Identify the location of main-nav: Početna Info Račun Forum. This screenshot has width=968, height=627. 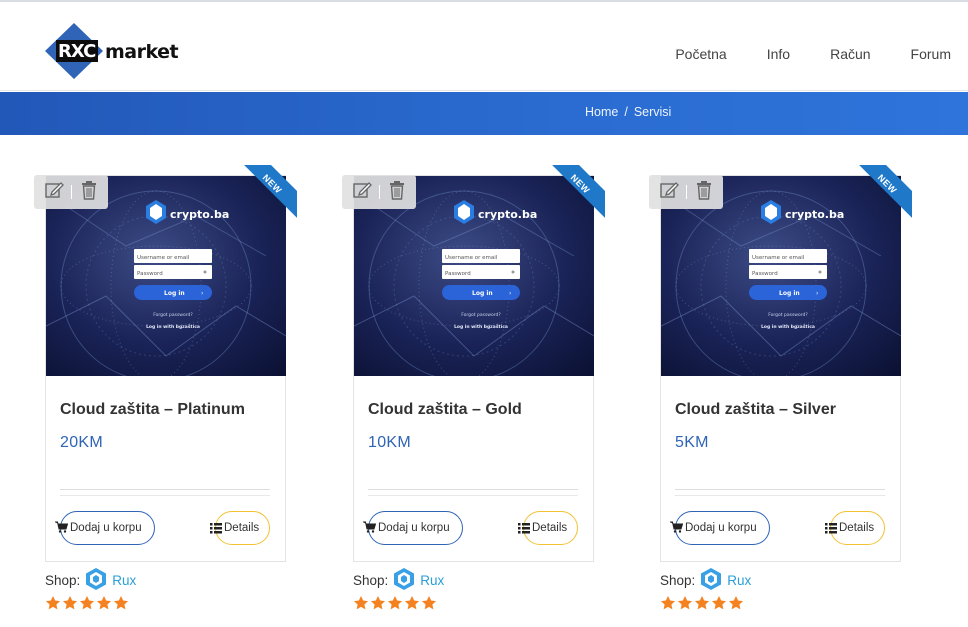
(813, 54).